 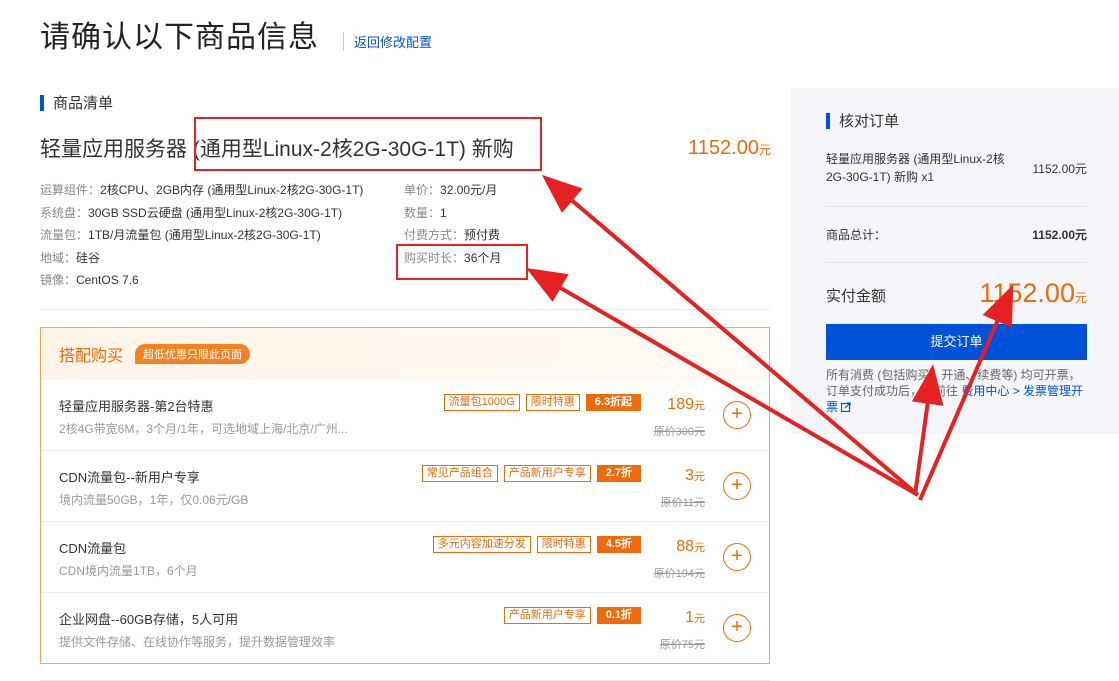 I want to click on spec-row: 单价：32.00元/月, so click(x=452, y=190).